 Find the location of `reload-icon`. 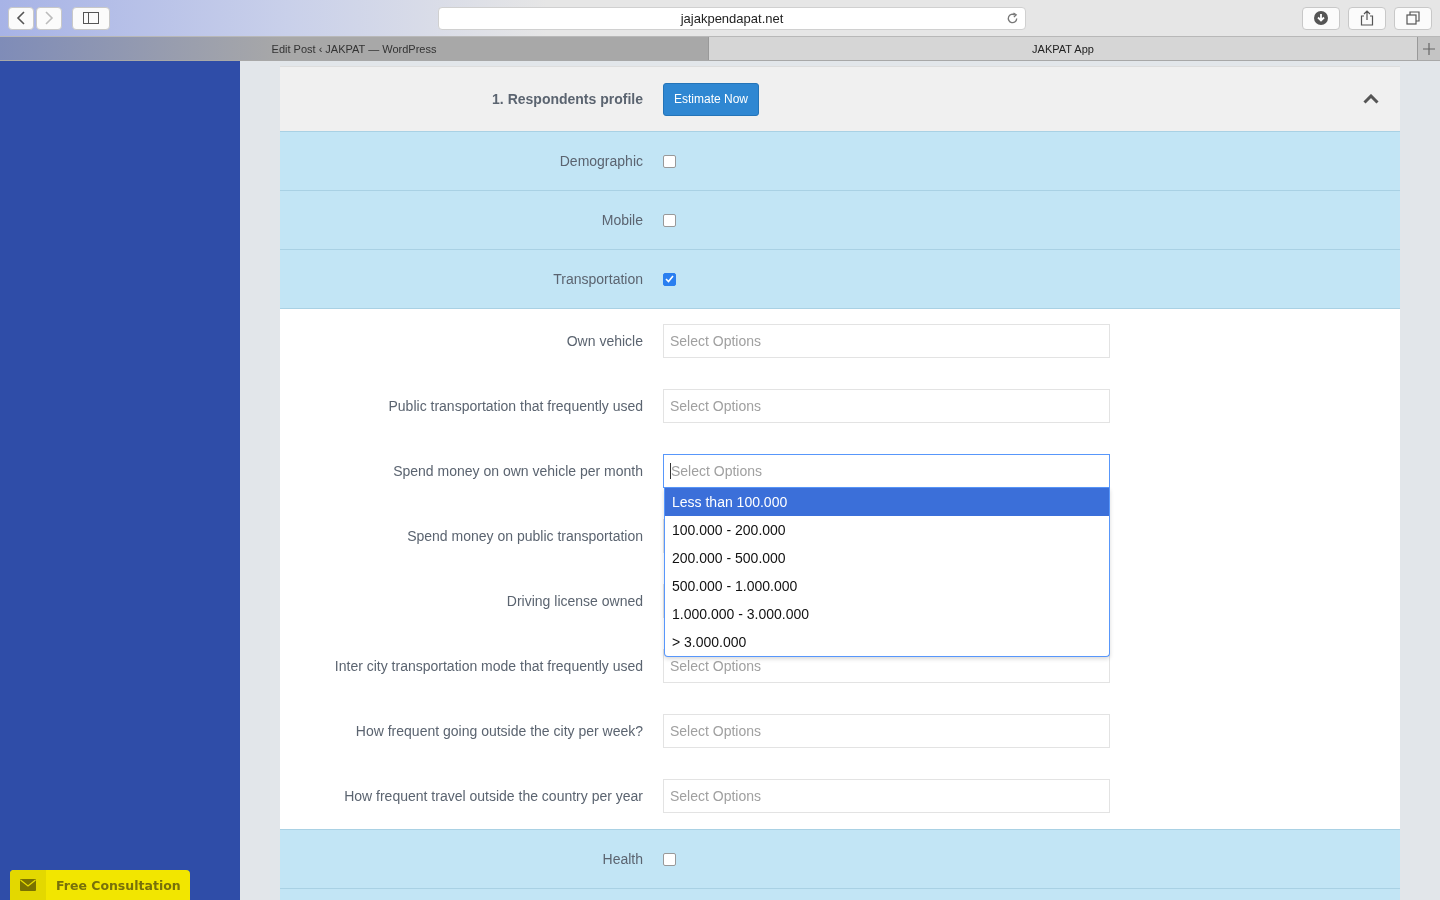

reload-icon is located at coordinates (1012, 18).